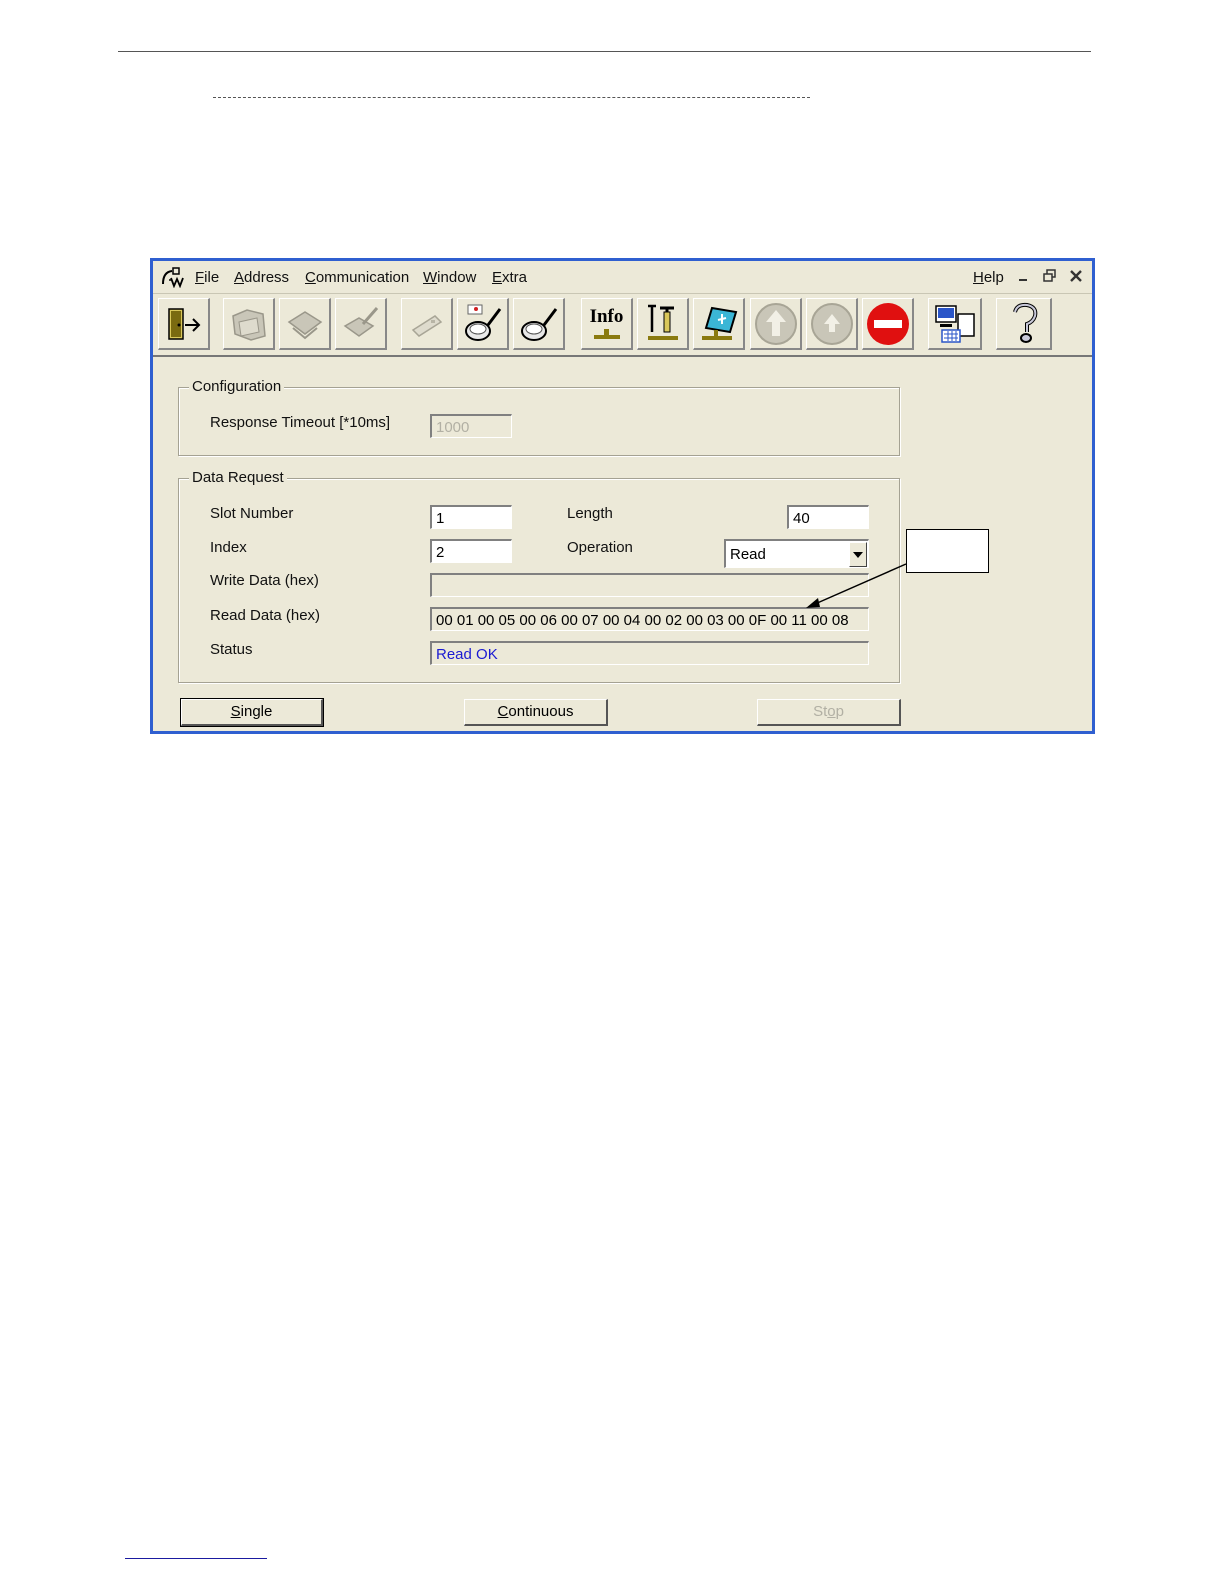 The image size is (1224, 1584). I want to click on upload-icon, so click(775, 323).